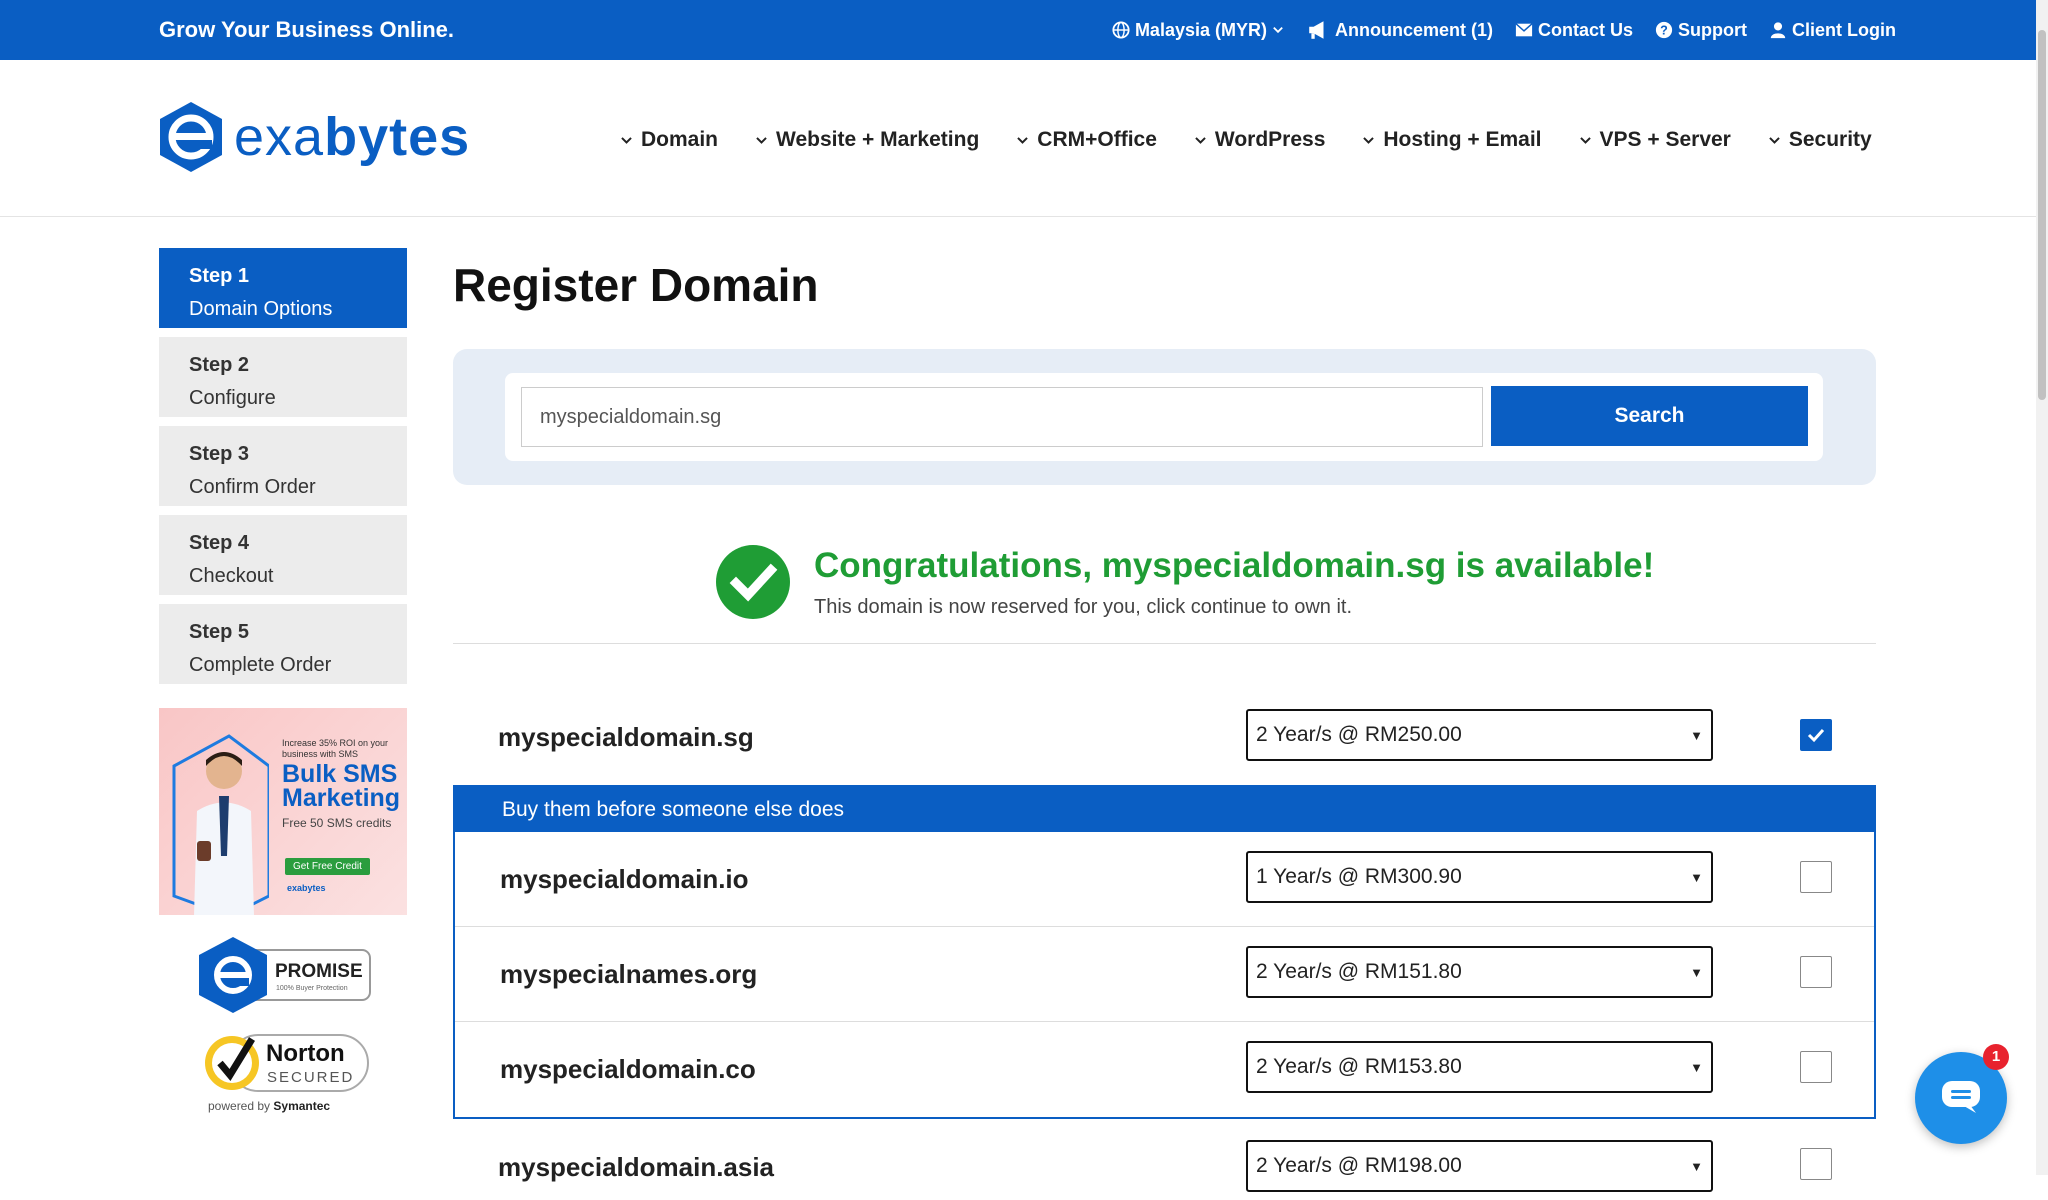  What do you see at coordinates (1713, 29) in the screenshot?
I see `support-label: Support` at bounding box center [1713, 29].